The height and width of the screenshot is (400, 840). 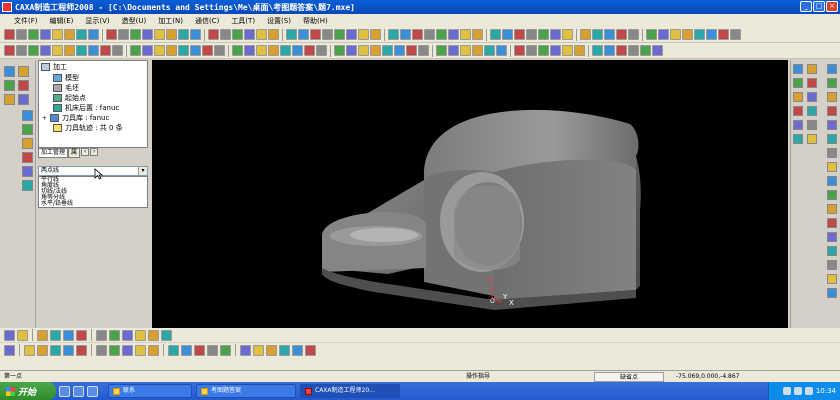 What do you see at coordinates (808, 391) in the screenshot?
I see `security-icon` at bounding box center [808, 391].